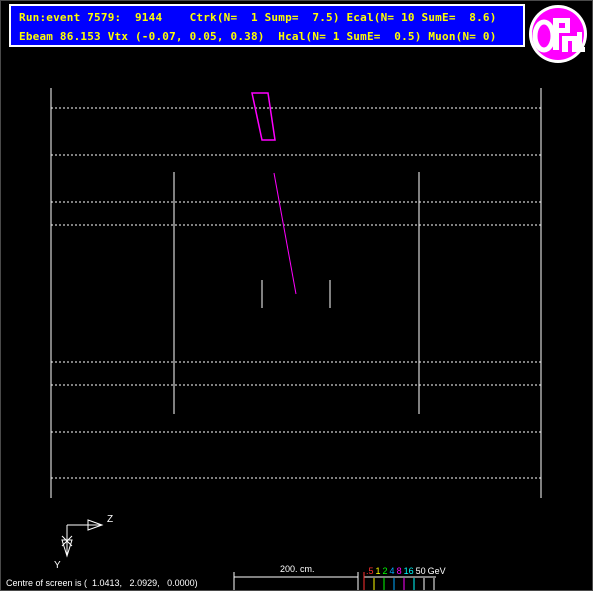 The image size is (593, 591). I want to click on axis-indicator, so click(82, 538).